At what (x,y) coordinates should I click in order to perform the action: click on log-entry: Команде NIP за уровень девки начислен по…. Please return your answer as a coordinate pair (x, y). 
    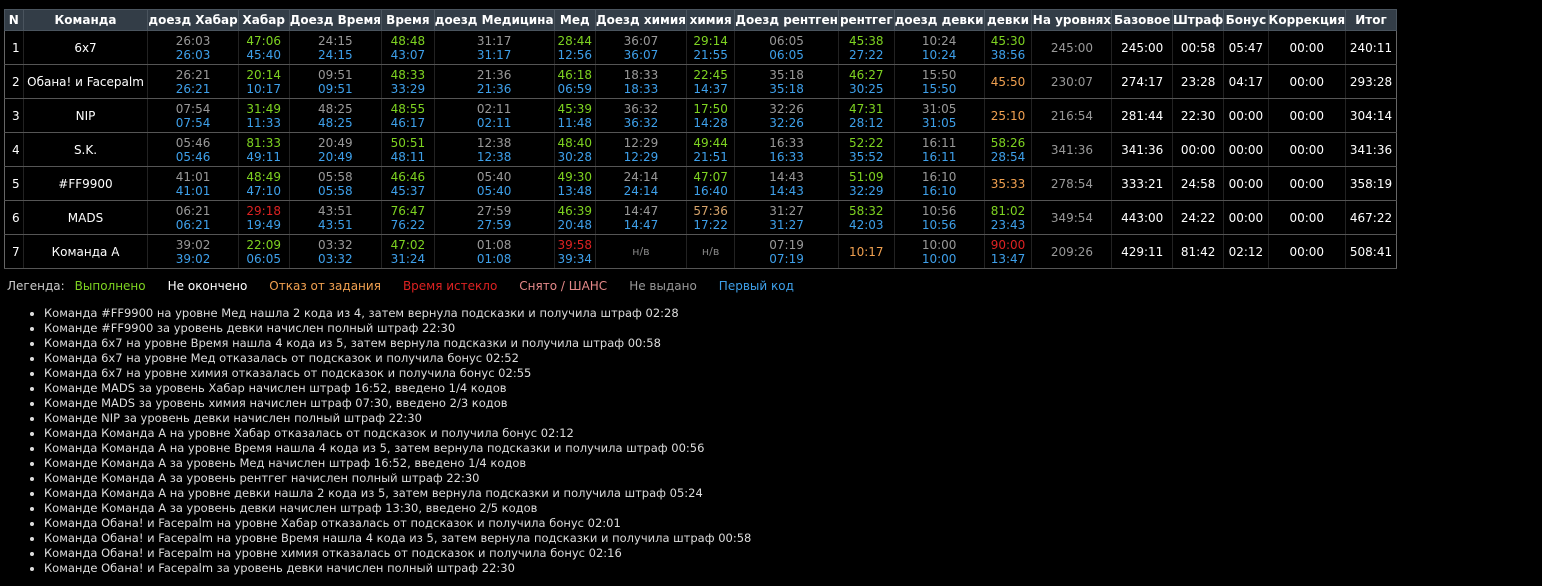
    Looking at the image, I should click on (397, 418).